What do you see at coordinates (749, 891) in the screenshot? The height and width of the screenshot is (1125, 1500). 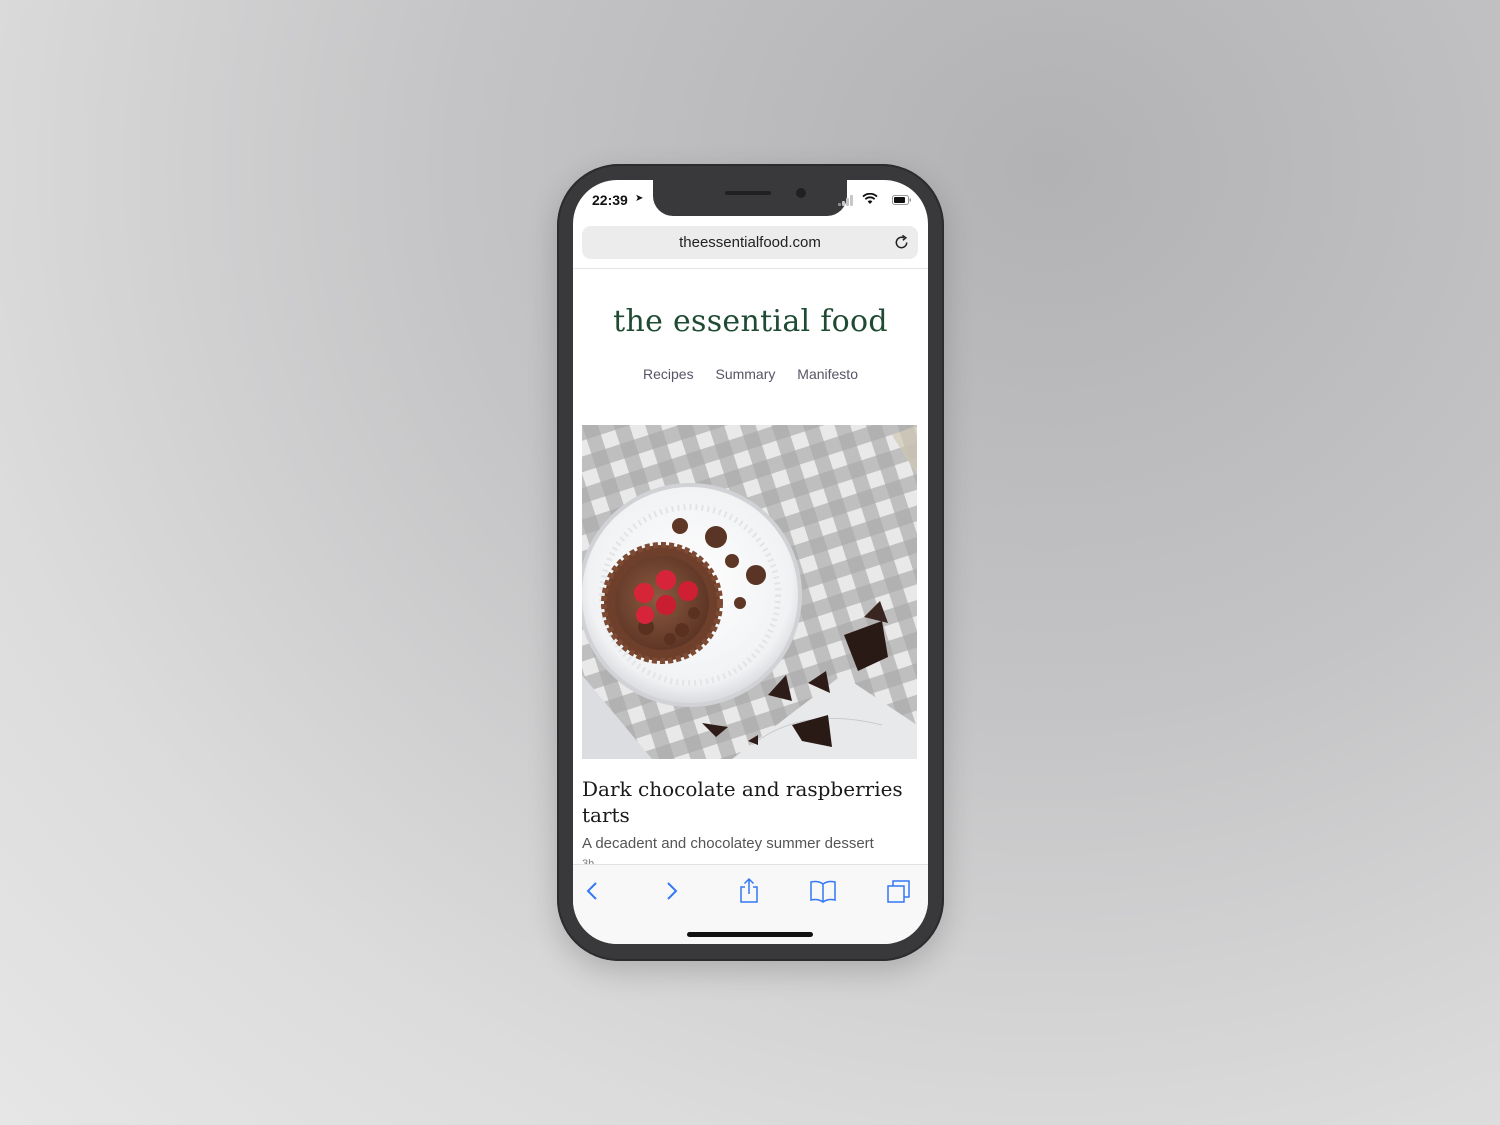 I see `share-icon` at bounding box center [749, 891].